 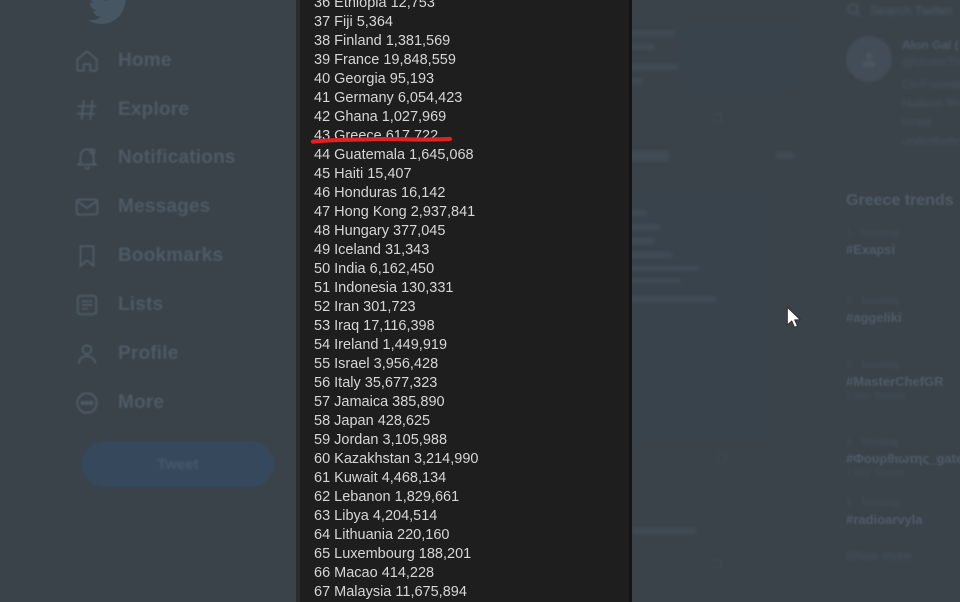 I want to click on country-row: 48 Hungary 377,045, so click(x=380, y=231).